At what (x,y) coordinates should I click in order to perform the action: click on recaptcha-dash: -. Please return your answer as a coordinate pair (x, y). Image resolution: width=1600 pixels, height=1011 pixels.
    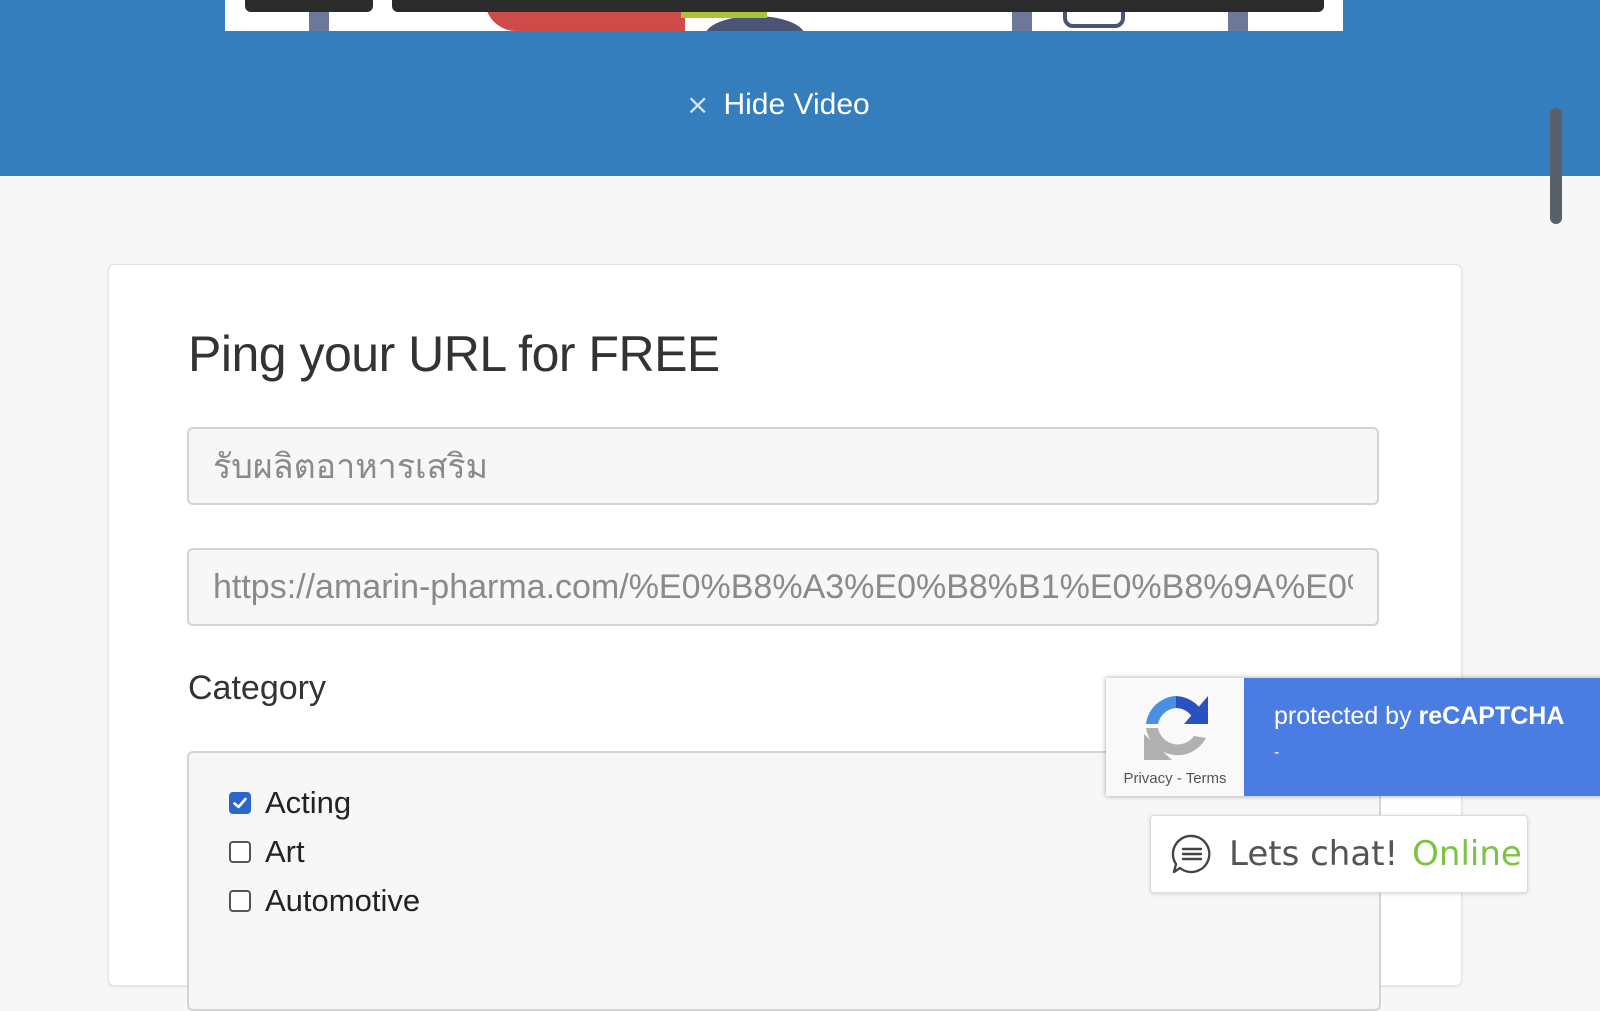
    Looking at the image, I should click on (1277, 752).